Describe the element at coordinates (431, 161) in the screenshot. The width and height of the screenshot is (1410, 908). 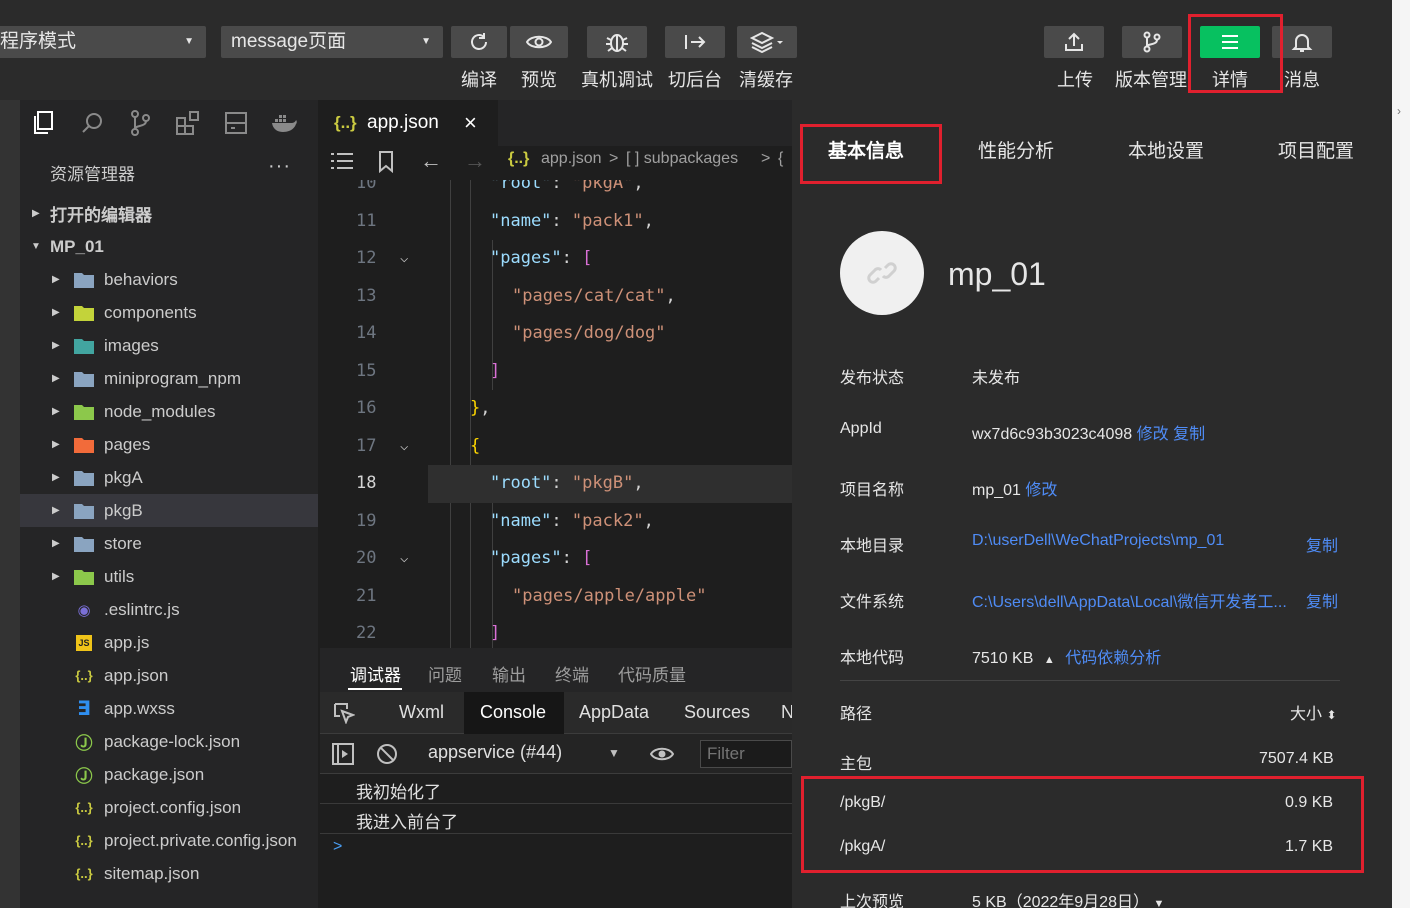
I see `back-arrow-icon: ←` at that location.